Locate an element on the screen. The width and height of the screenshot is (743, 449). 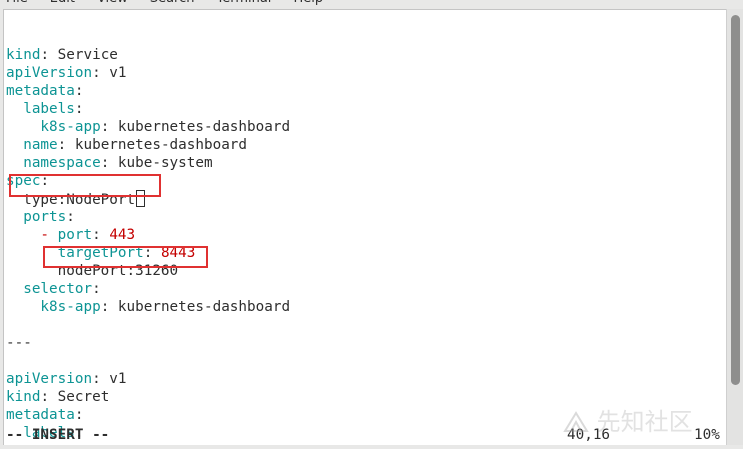
code-line: namespace: kube-system is located at coordinates (148, 163).